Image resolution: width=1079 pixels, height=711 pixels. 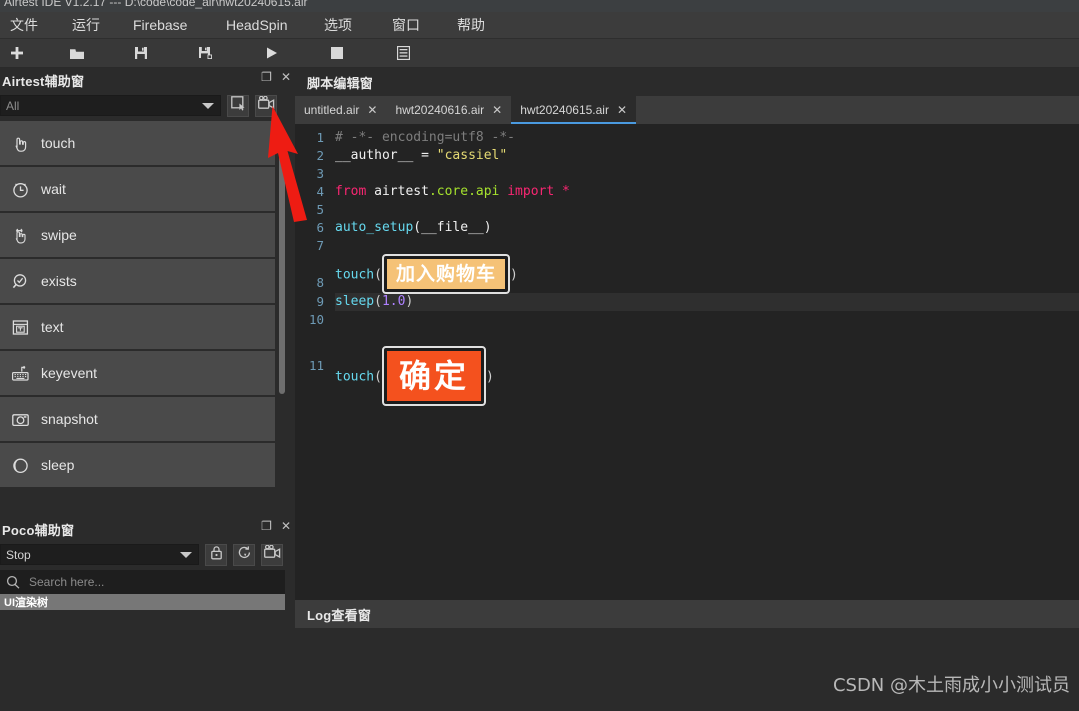 I want to click on poco-tree-root: UI渲染树, so click(x=142, y=602).